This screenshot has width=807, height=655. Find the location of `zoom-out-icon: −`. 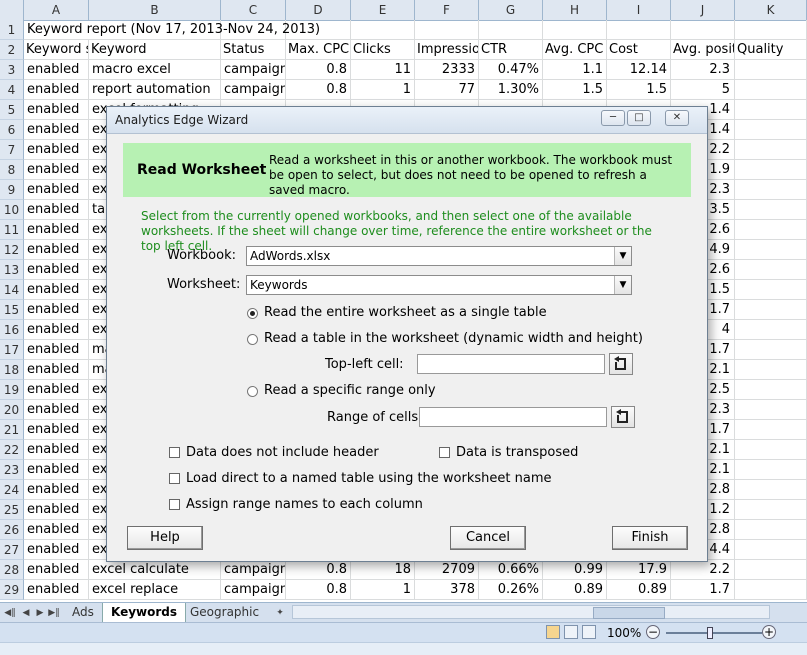

zoom-out-icon: − is located at coordinates (653, 632).